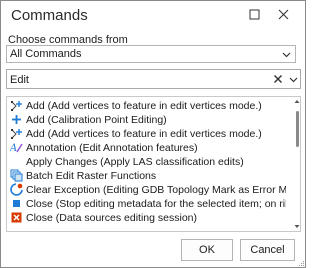  Describe the element at coordinates (297, 164) in the screenshot. I see `list-scrollbar` at that location.